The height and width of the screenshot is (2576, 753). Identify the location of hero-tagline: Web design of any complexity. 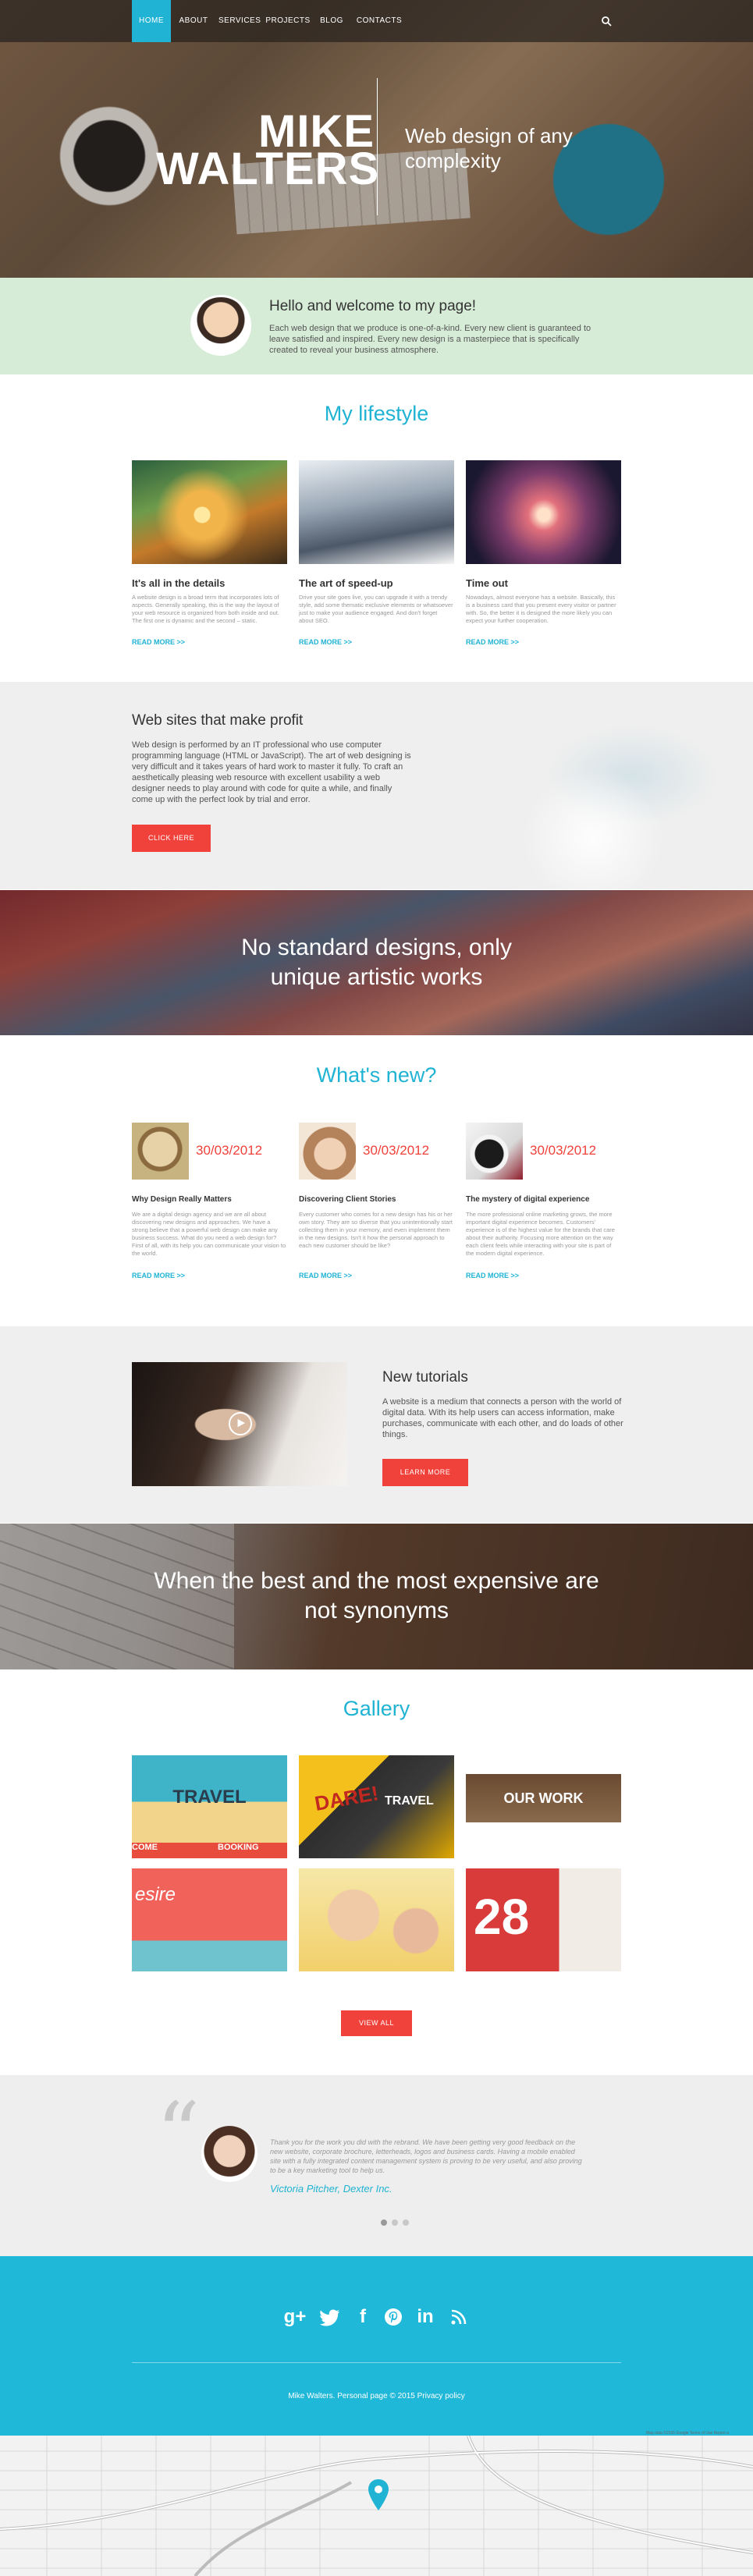
(489, 148).